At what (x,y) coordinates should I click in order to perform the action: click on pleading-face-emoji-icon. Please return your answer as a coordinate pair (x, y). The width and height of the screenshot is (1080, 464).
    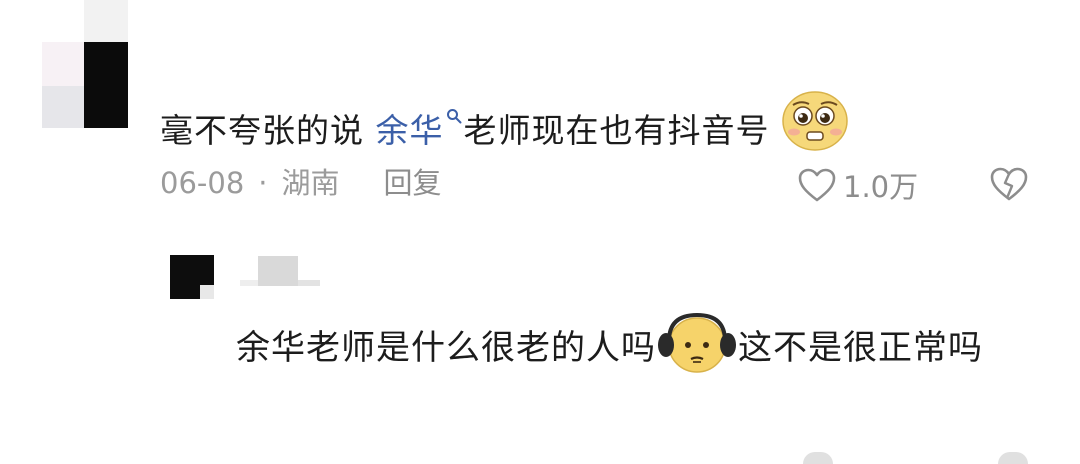
    Looking at the image, I should click on (815, 121).